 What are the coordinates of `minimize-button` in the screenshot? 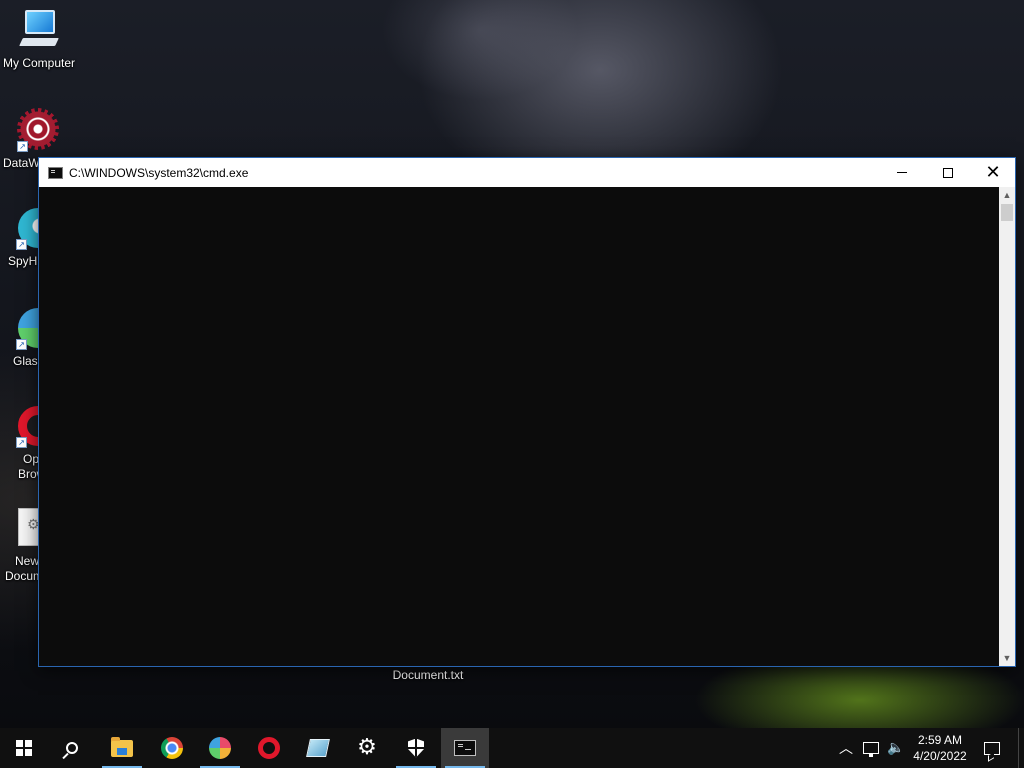 It's located at (902, 172).